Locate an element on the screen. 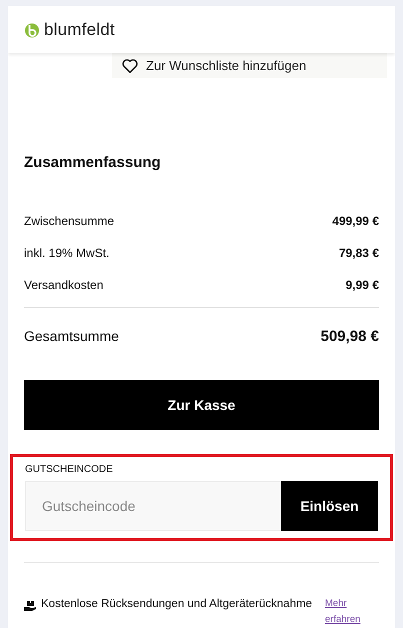 Image resolution: width=403 pixels, height=628 pixels. summary-value: 9,99 € is located at coordinates (362, 285).